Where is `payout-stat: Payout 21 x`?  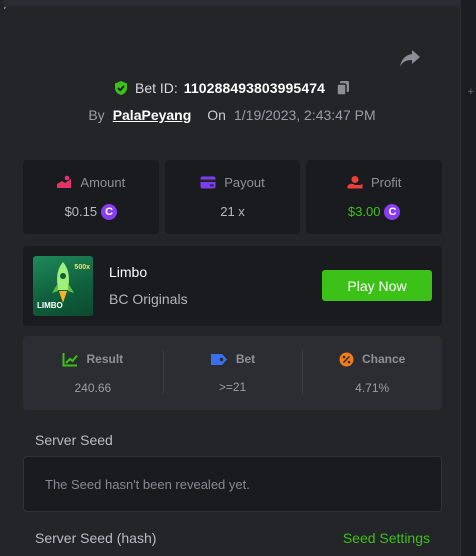 payout-stat: Payout 21 x is located at coordinates (232, 197).